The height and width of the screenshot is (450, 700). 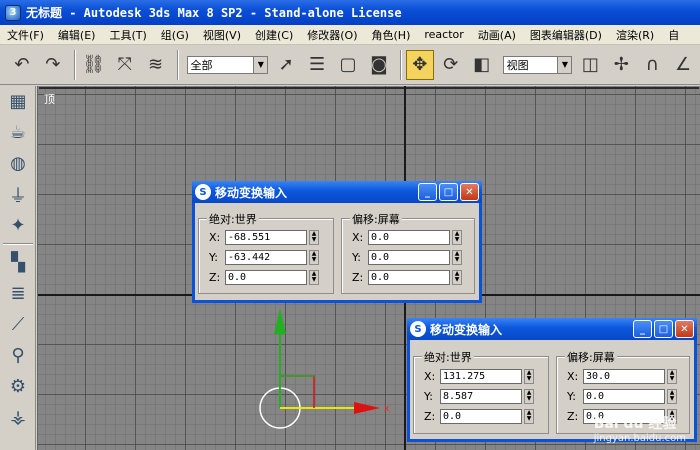 I want to click on menu-character: 角色(H), so click(x=391, y=35).